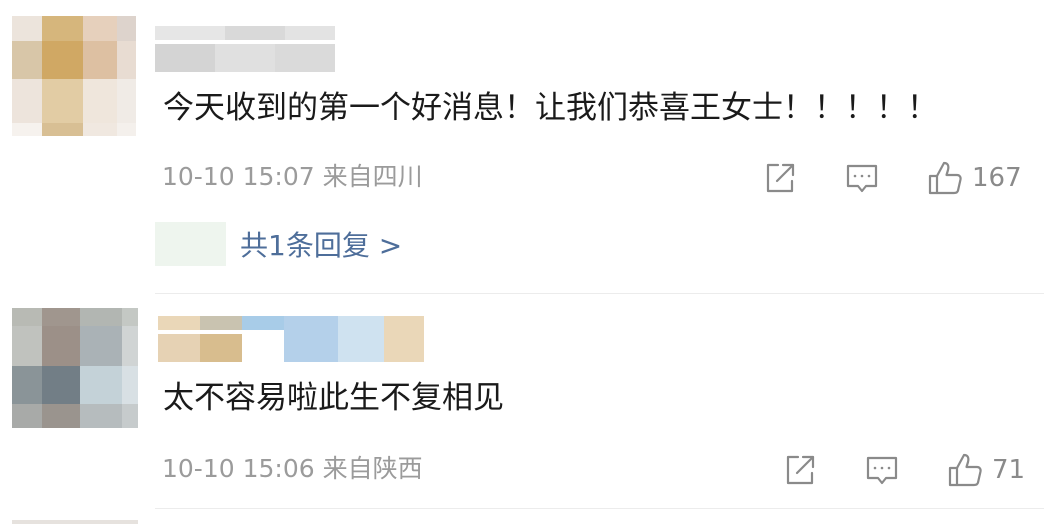  What do you see at coordinates (333, 398) in the screenshot?
I see `comment-text: 太不容易啦此生不复相见` at bounding box center [333, 398].